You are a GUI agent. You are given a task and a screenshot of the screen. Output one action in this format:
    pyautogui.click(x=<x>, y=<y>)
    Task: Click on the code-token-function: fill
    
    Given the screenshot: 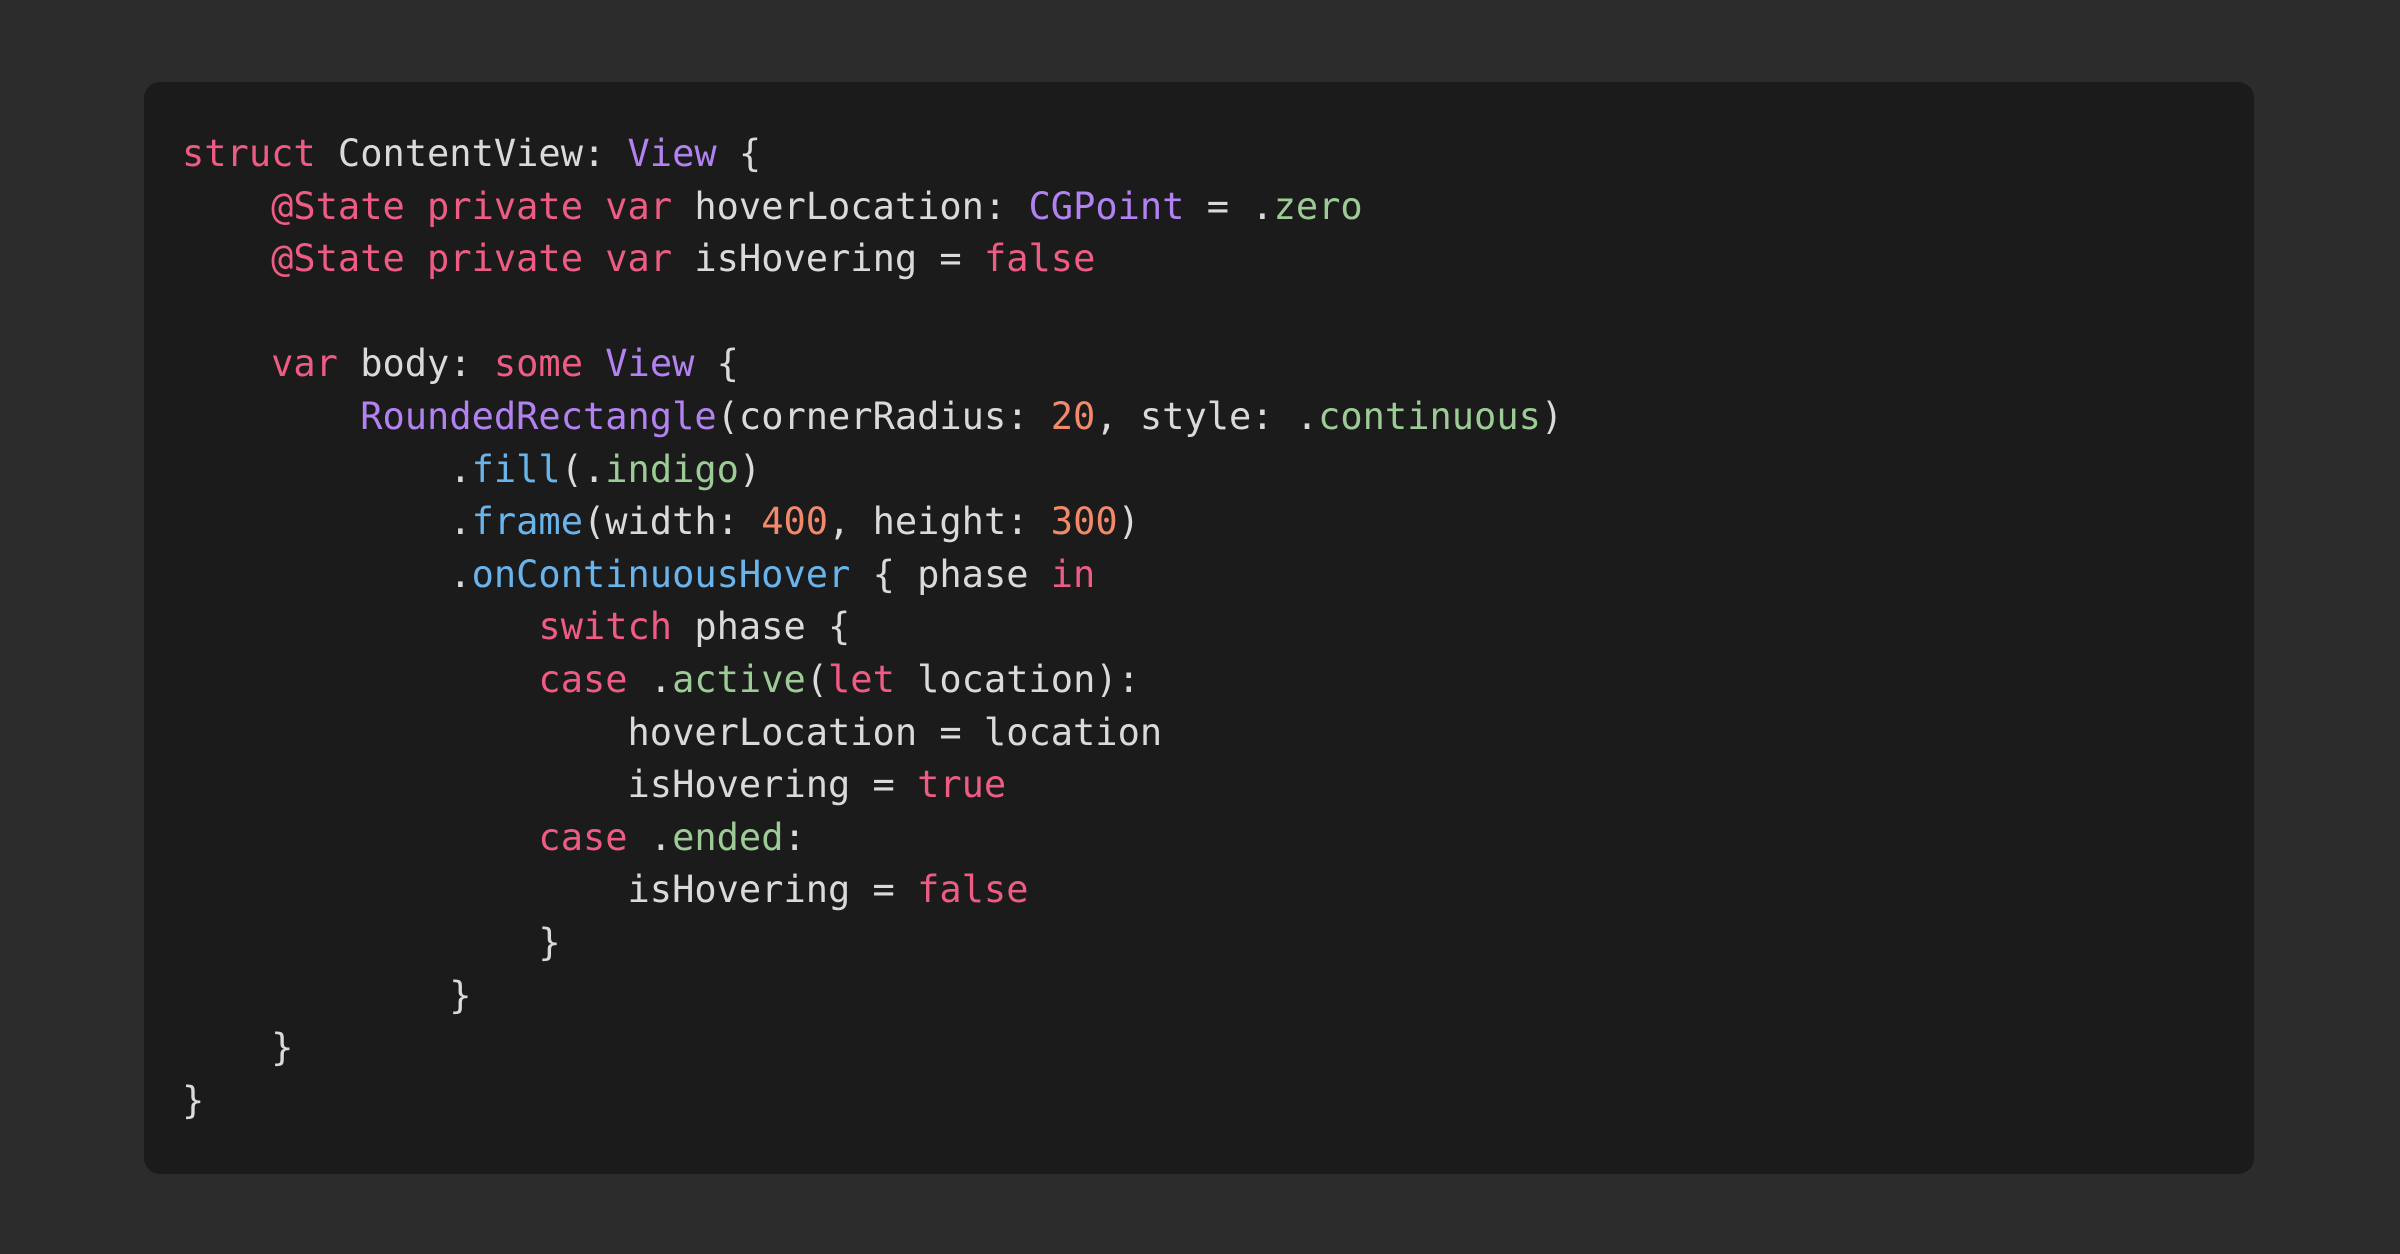 What is the action you would take?
    pyautogui.click(x=516, y=469)
    